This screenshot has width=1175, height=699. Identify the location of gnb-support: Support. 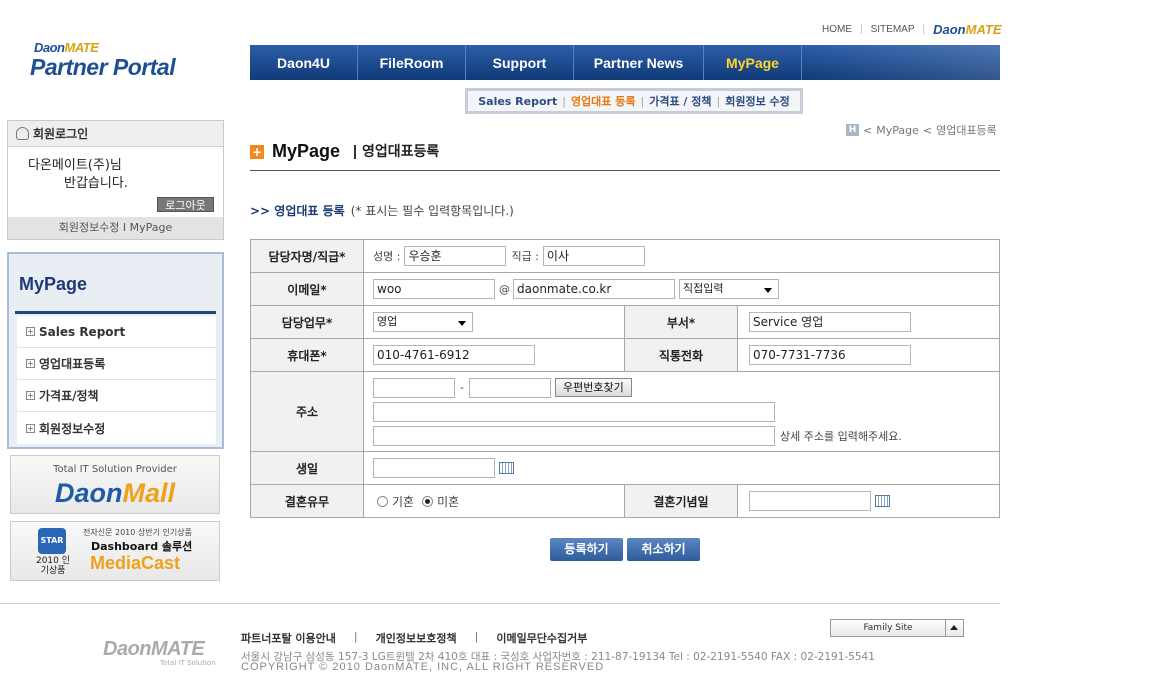
(520, 62).